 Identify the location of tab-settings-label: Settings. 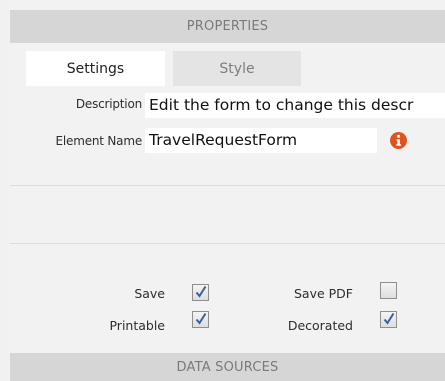
(95, 68).